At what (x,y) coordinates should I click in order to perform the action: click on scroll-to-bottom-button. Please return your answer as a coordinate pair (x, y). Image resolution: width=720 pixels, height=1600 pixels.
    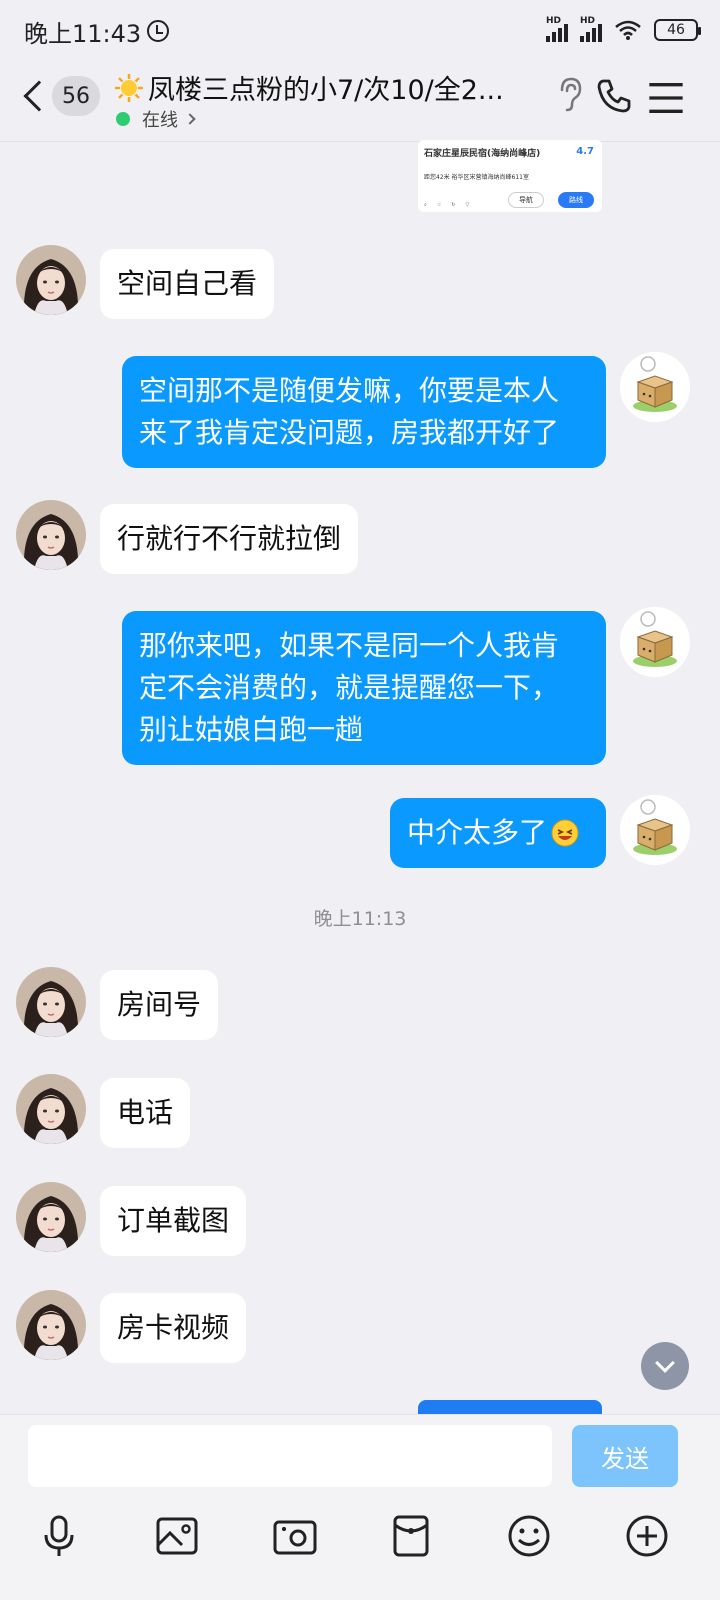
    Looking at the image, I should click on (665, 1366).